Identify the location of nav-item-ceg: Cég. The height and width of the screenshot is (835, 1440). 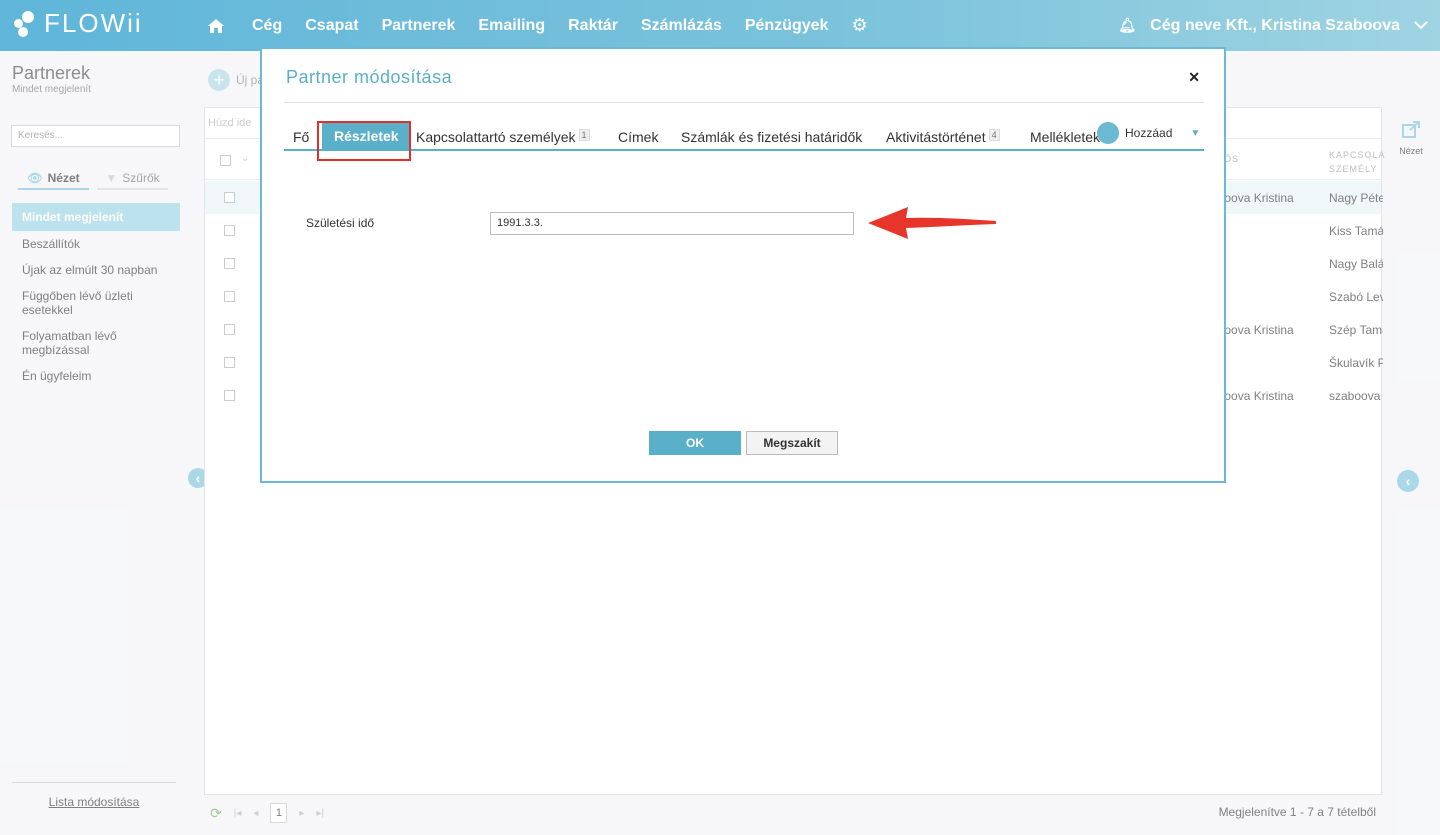
(267, 26).